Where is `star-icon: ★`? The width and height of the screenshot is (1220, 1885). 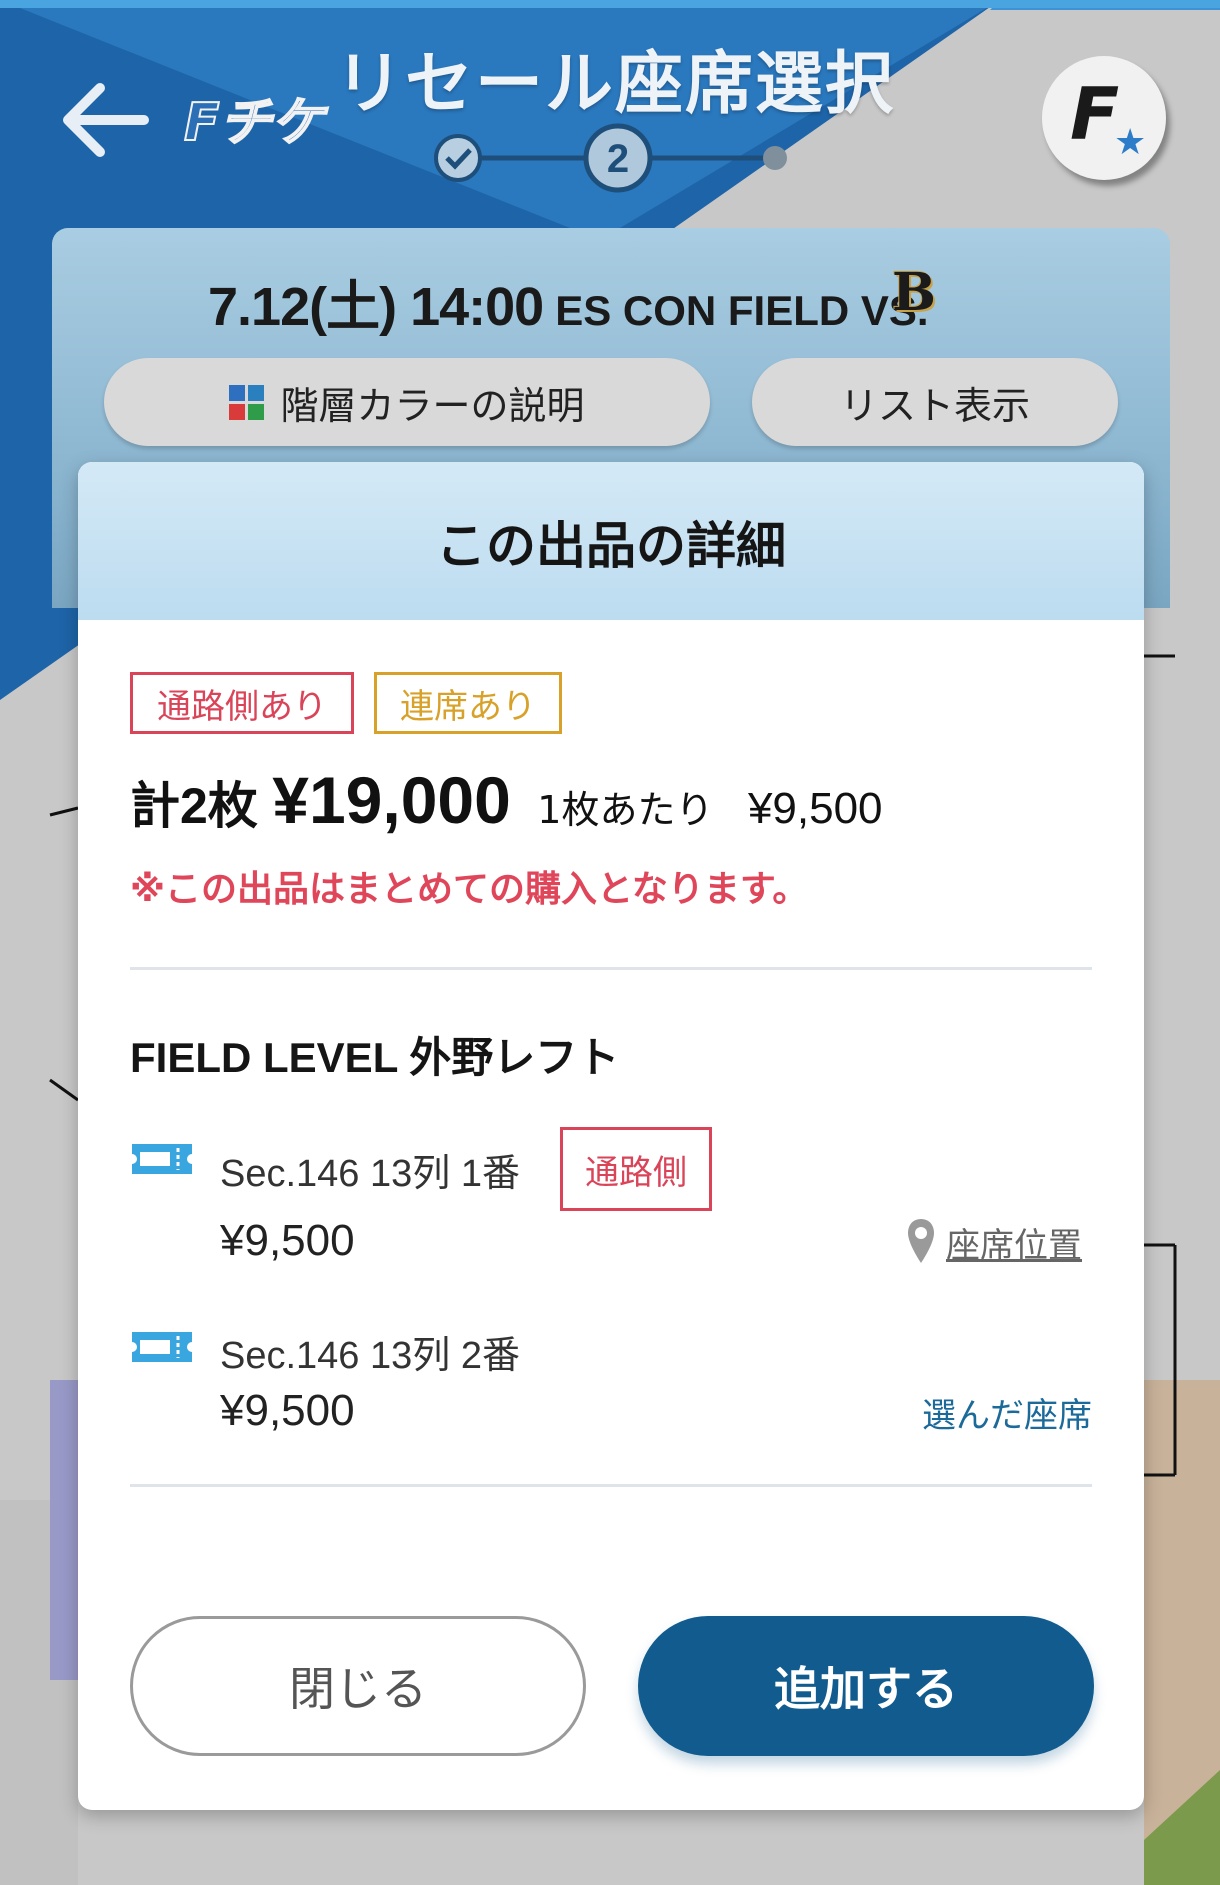 star-icon: ★ is located at coordinates (1130, 142).